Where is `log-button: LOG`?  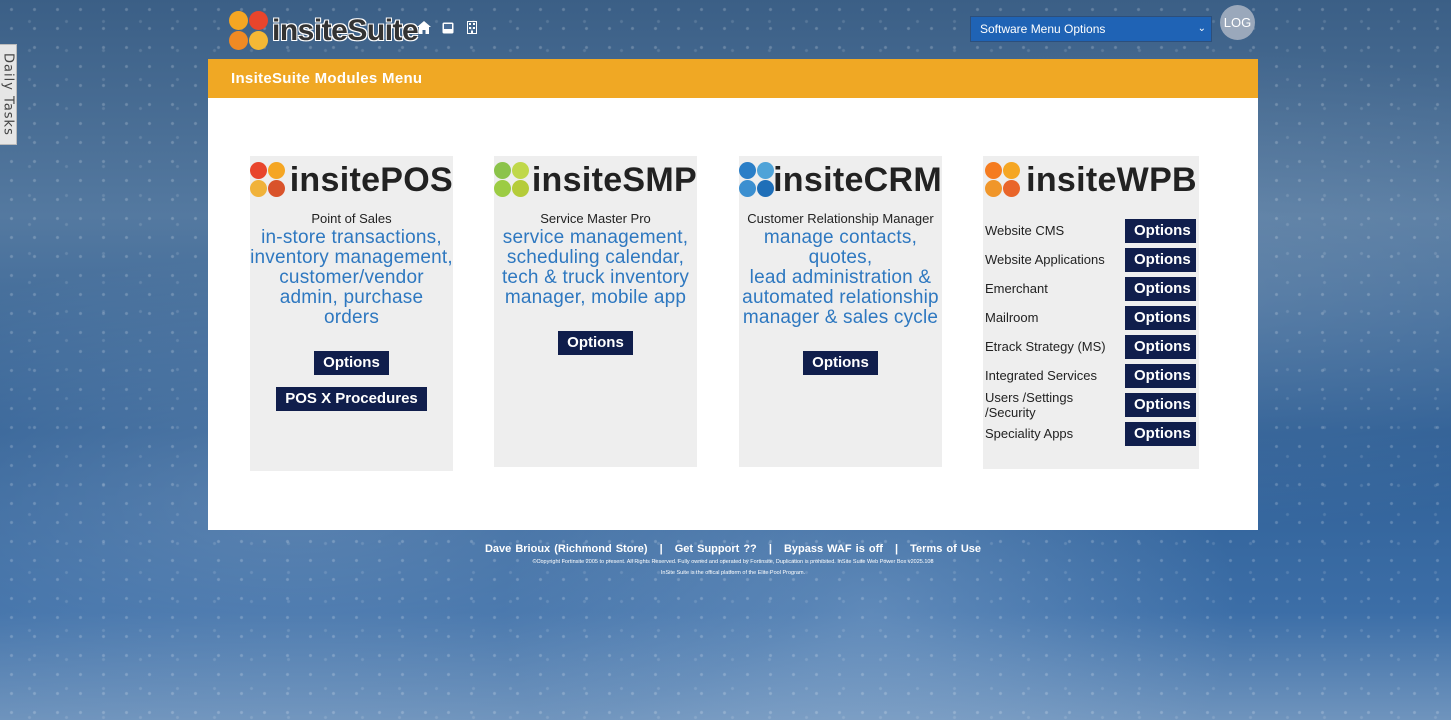
log-button: LOG is located at coordinates (1237, 22).